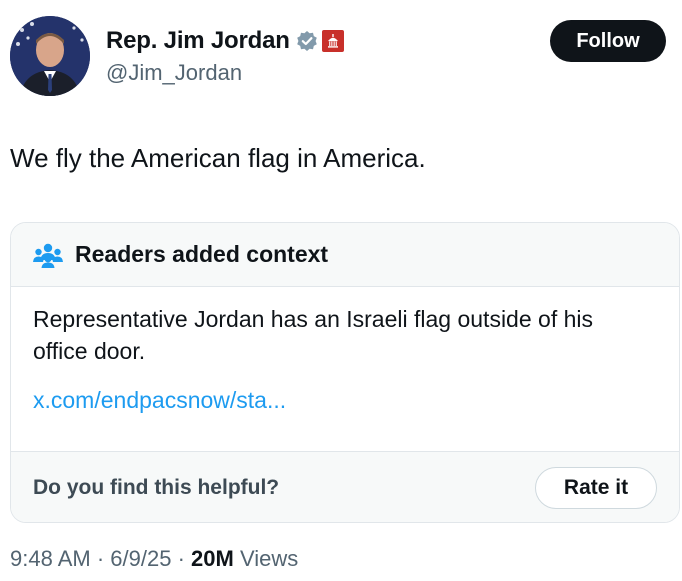  I want to click on avatar, so click(50, 56).